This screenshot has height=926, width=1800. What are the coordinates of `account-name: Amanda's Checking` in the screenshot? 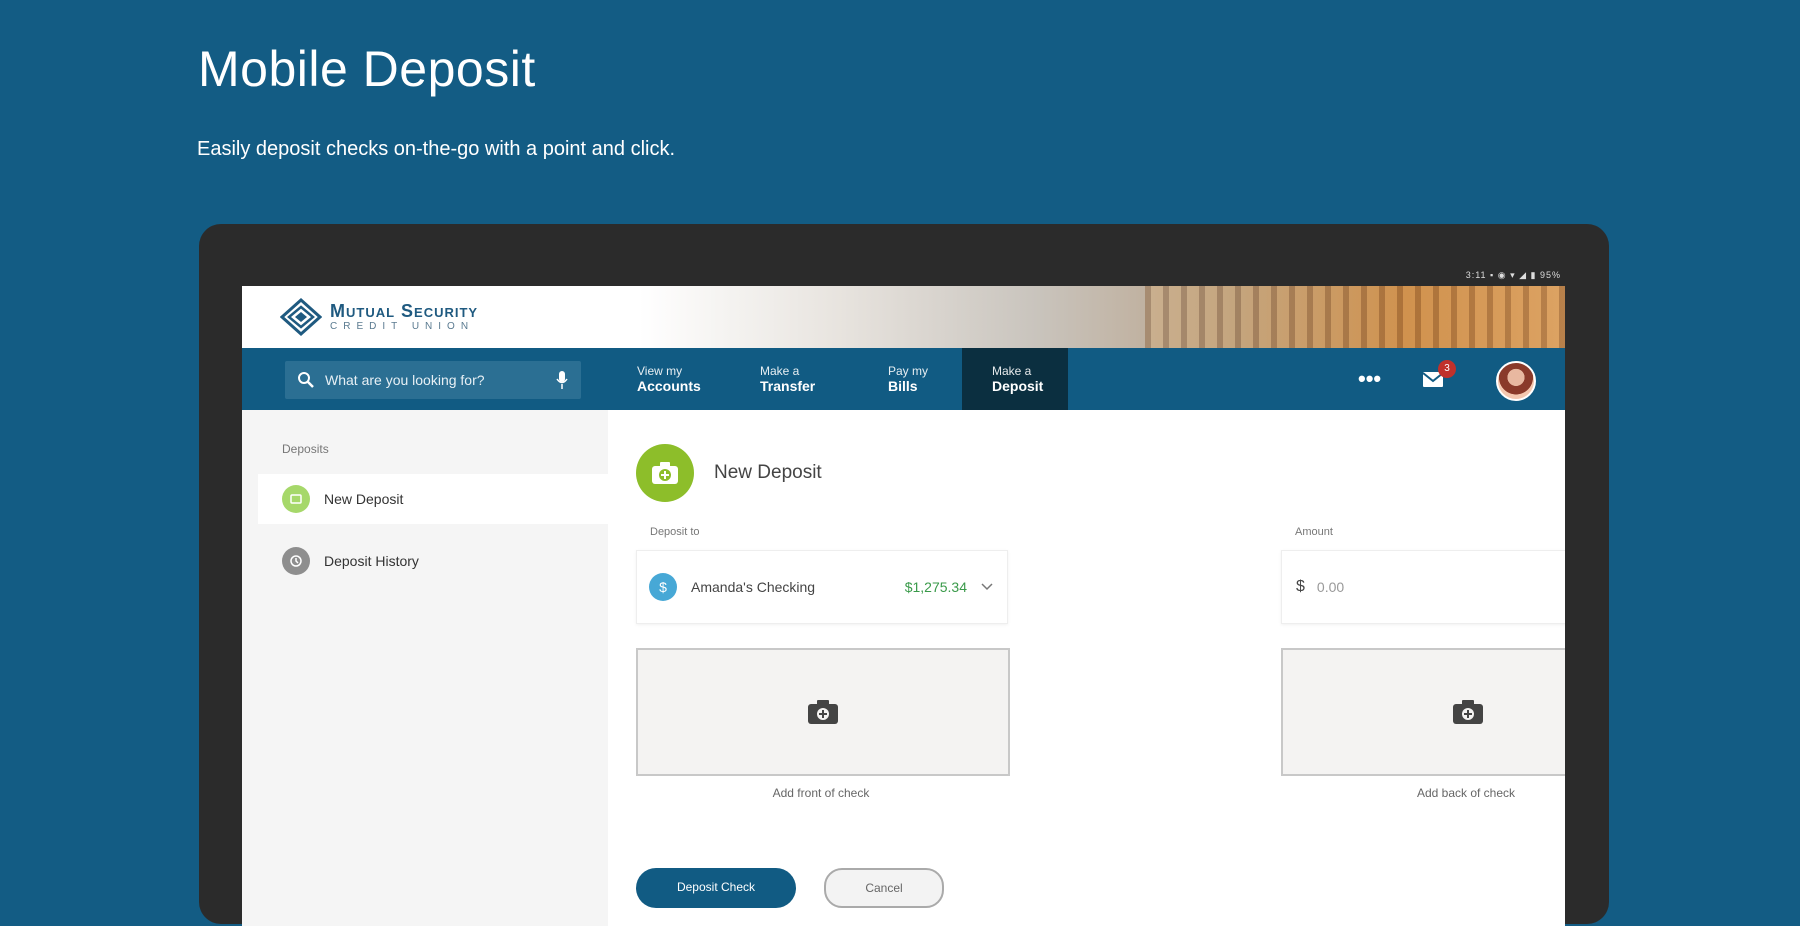 It's located at (753, 587).